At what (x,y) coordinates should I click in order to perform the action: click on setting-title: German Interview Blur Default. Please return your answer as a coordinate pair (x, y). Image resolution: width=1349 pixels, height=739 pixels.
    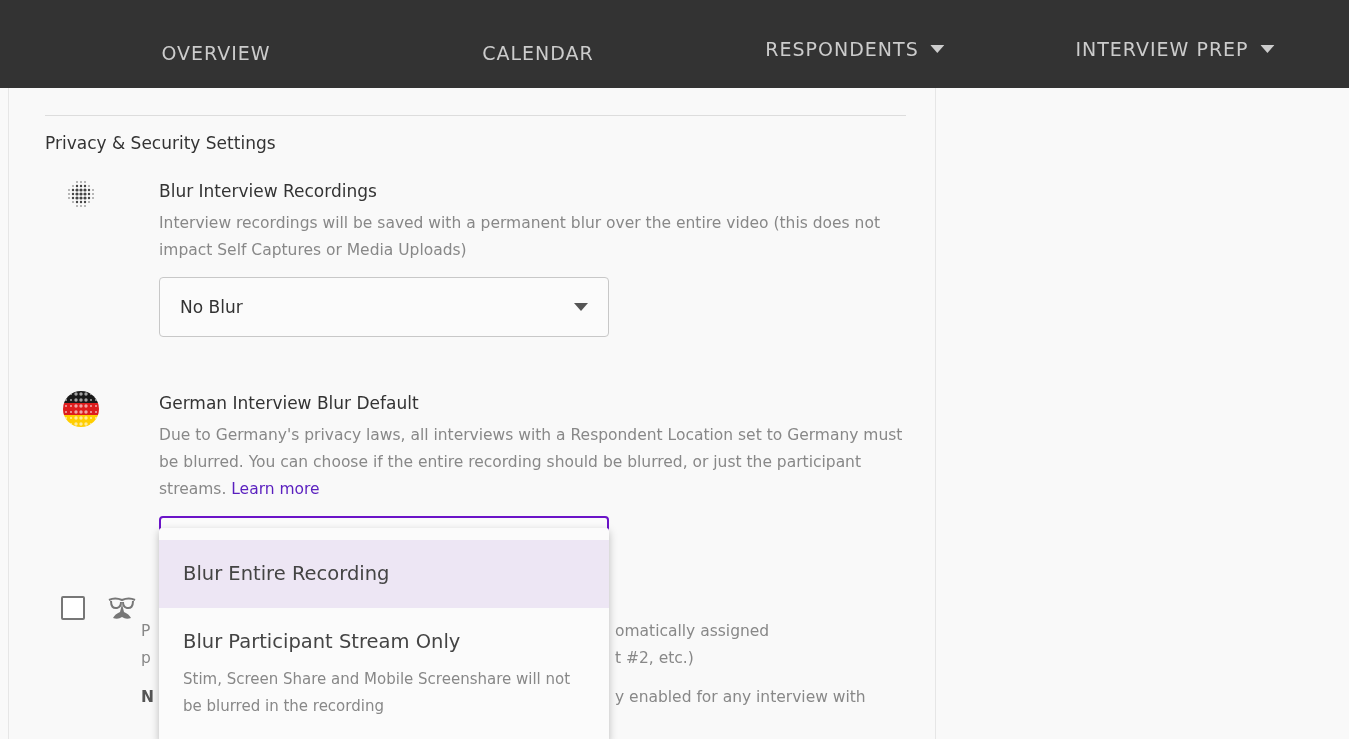
    Looking at the image, I should click on (289, 403).